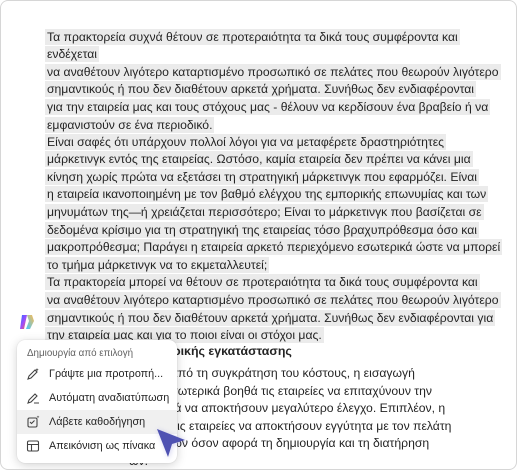 This screenshot has width=517, height=470. What do you see at coordinates (33, 446) in the screenshot?
I see `table-icon` at bounding box center [33, 446].